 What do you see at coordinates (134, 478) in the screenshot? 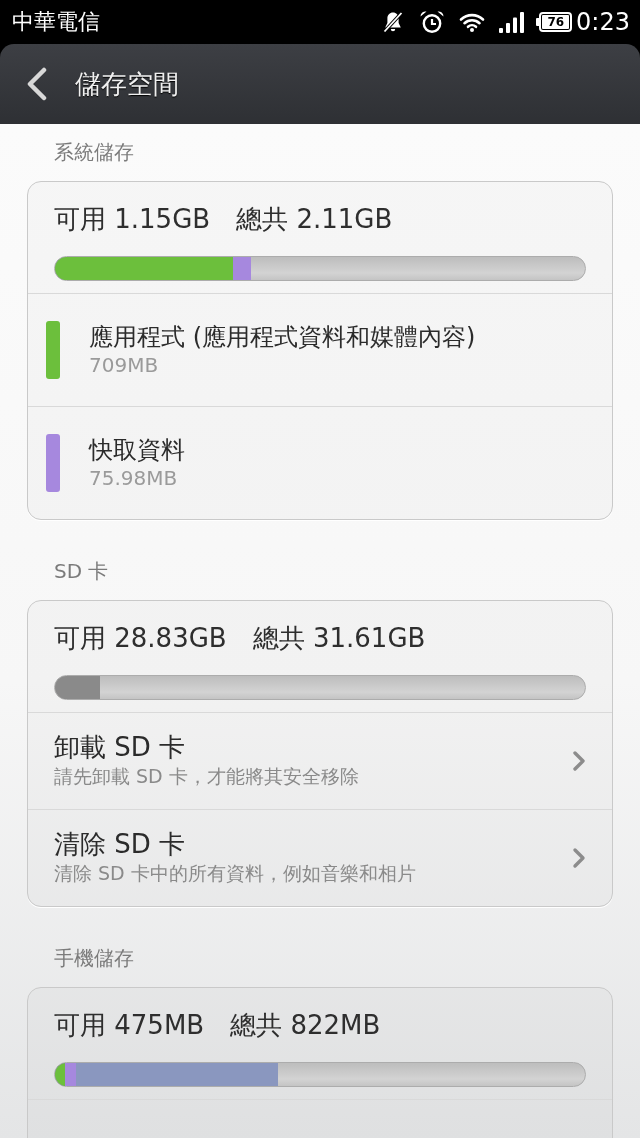
I see `category-size: 75.98MB` at bounding box center [134, 478].